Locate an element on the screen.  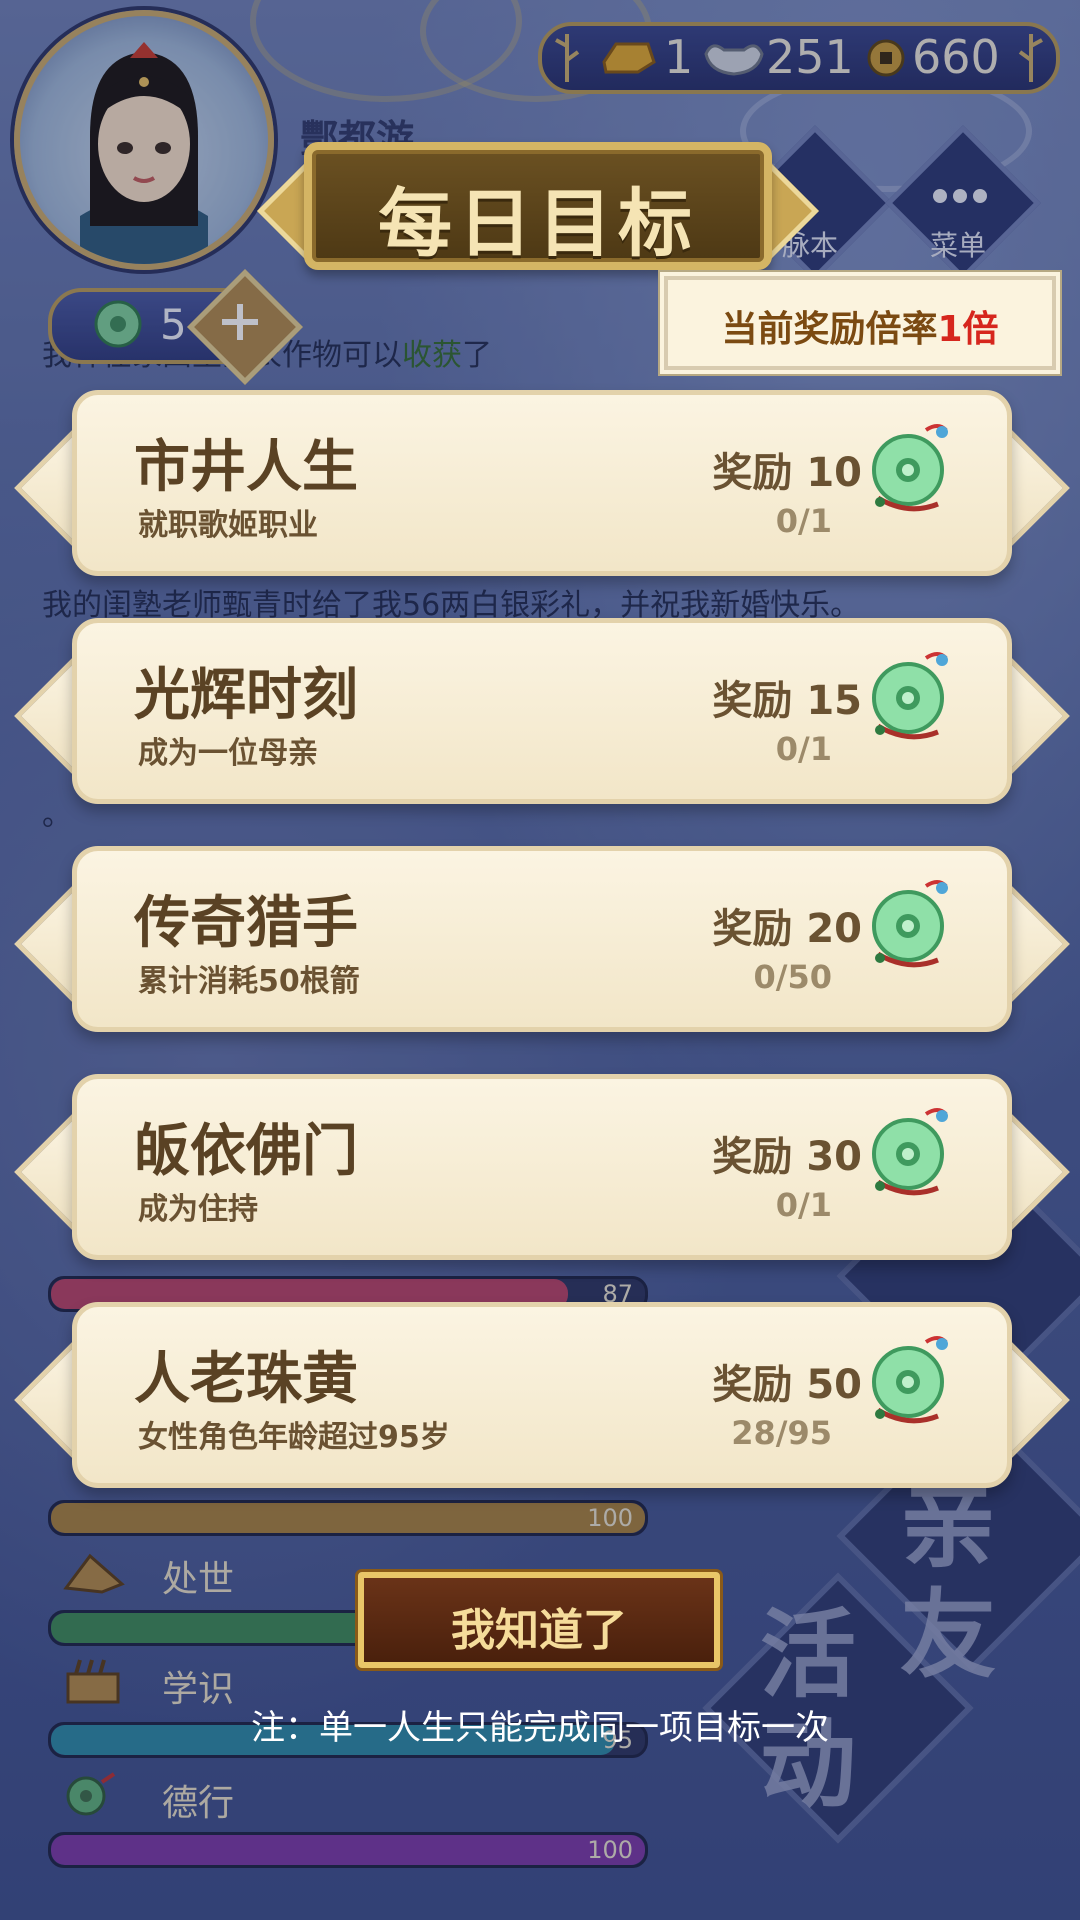
goal-description: 成为住持 is located at coordinates (198, 1209).